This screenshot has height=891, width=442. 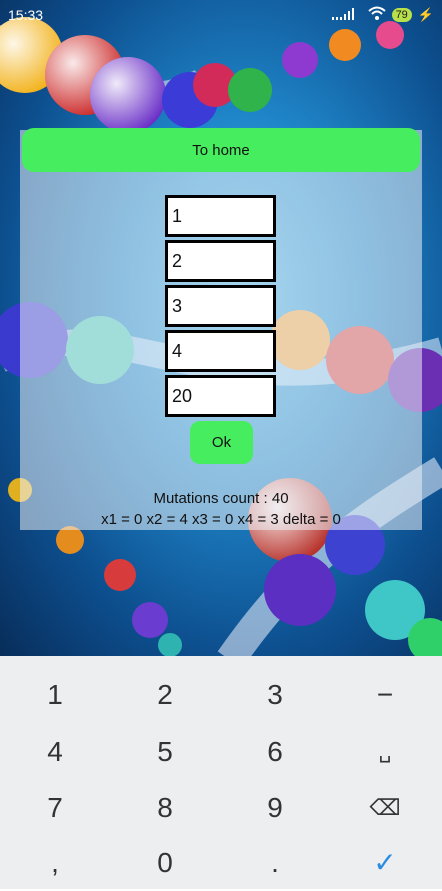 I want to click on wifi-icon, so click(x=376, y=14).